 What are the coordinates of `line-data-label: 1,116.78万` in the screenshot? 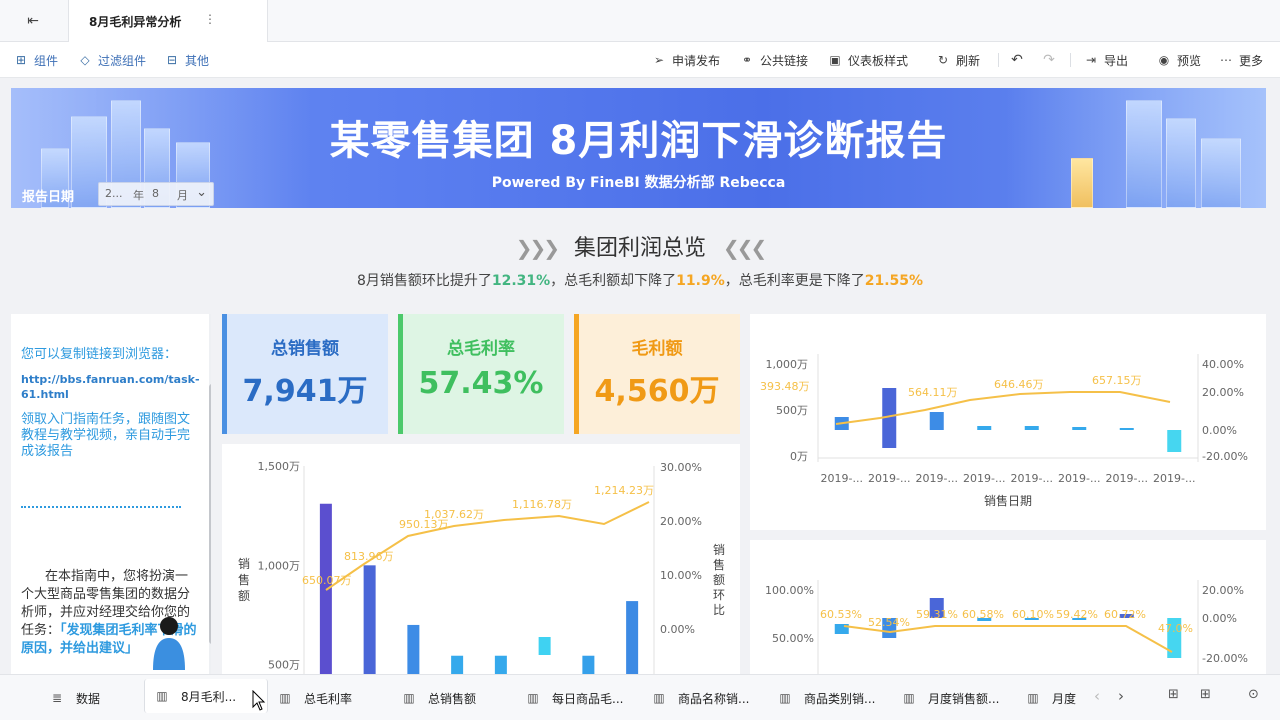 It's located at (542, 504).